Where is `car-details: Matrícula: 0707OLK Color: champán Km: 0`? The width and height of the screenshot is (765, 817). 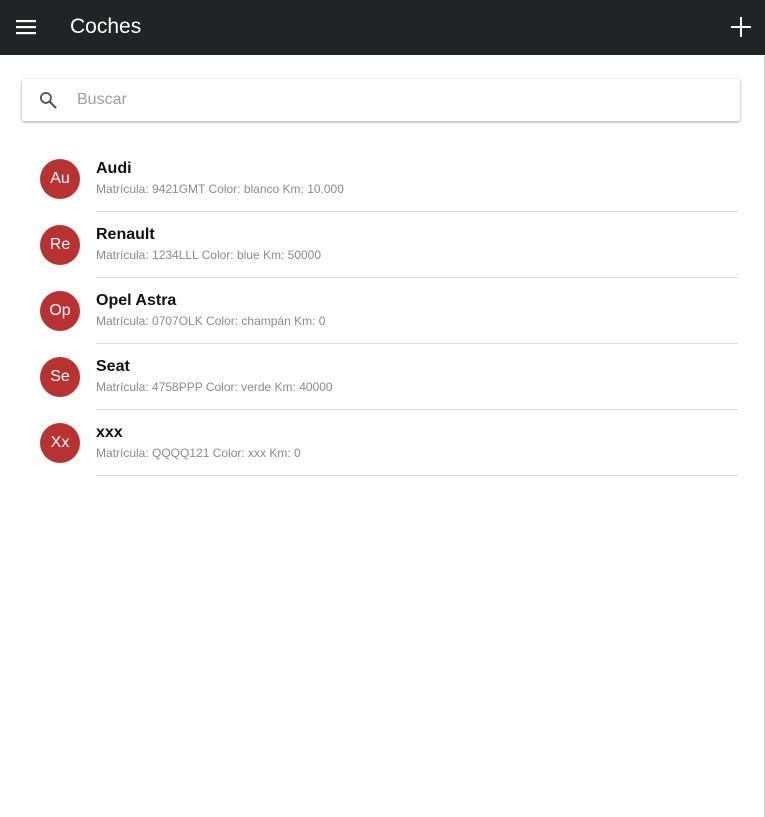
car-details: Matrícula: 0707OLK Color: champán Km: 0 is located at coordinates (211, 321).